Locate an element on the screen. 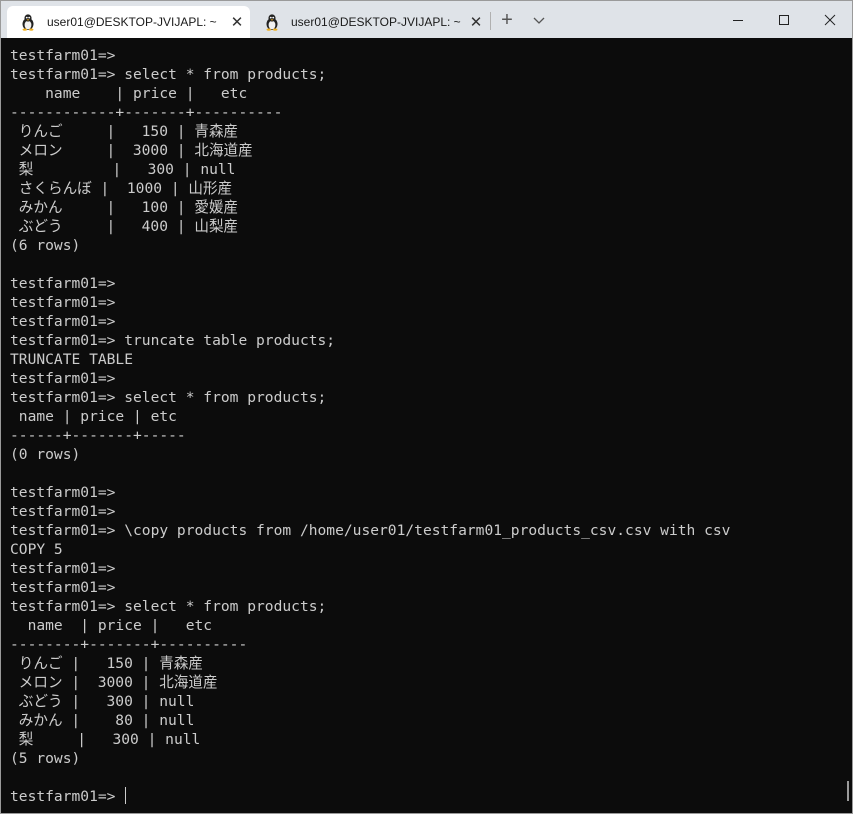 The width and height of the screenshot is (853, 814). new-tab-button: + is located at coordinates (507, 21).